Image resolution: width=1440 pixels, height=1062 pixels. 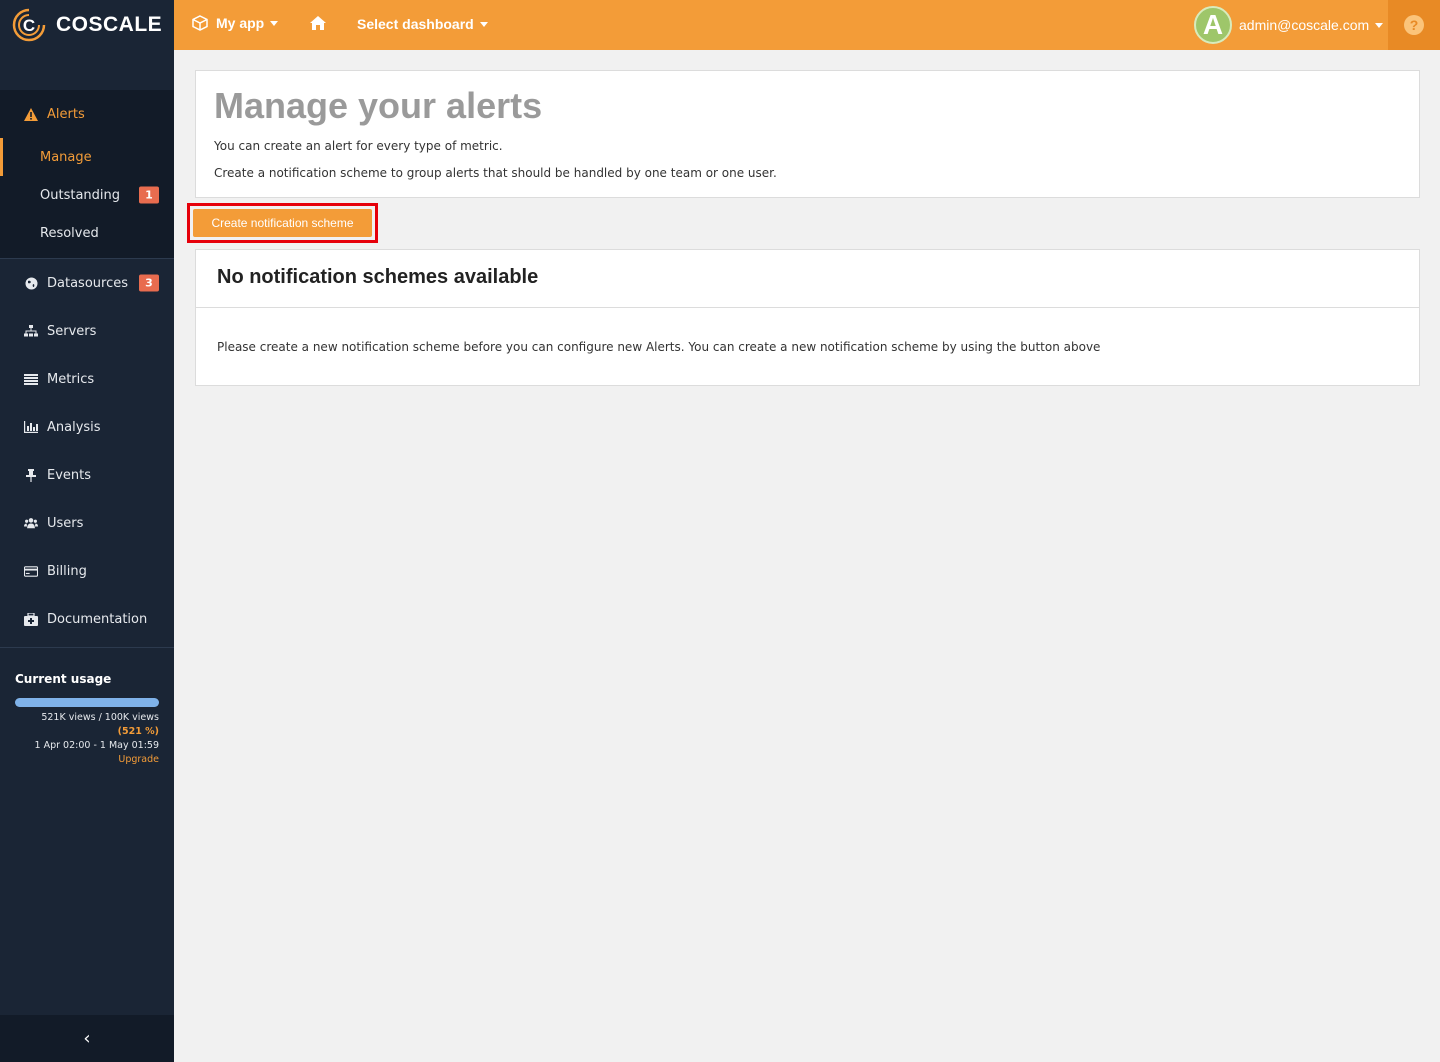 I want to click on count-badge: 3, so click(x=149, y=283).